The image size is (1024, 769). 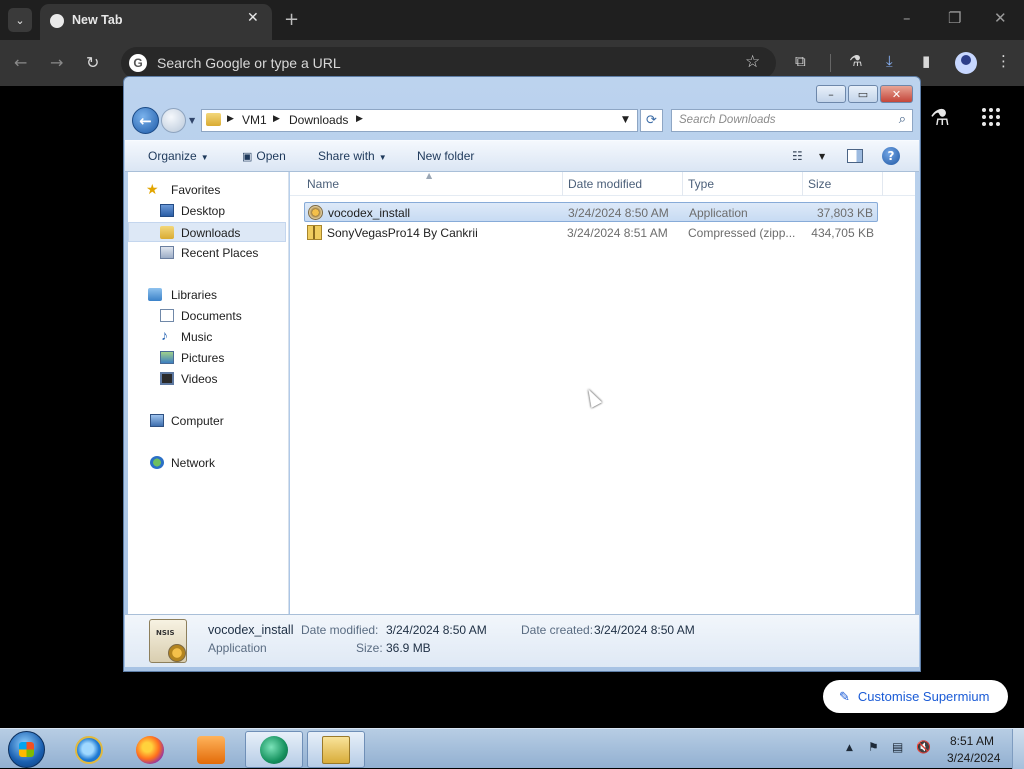 I want to click on nav-pictures: Pictures, so click(x=207, y=358).